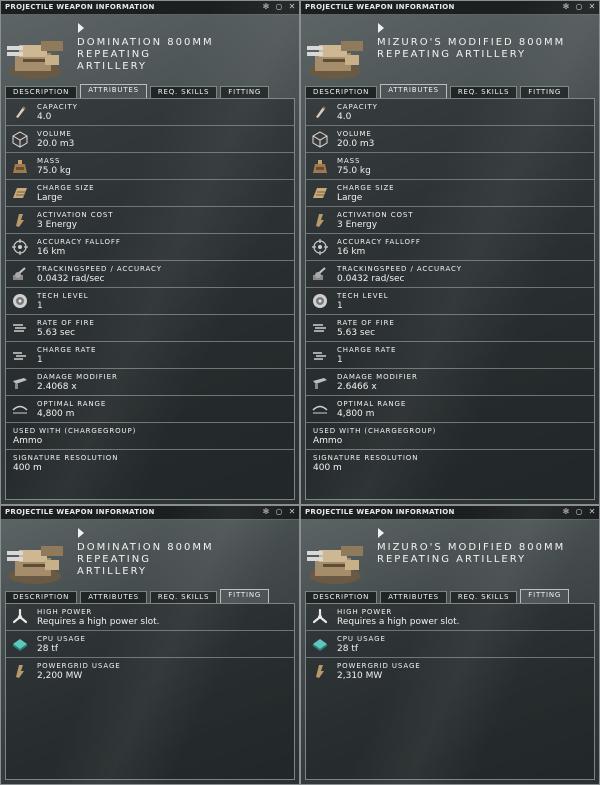 The width and height of the screenshot is (600, 785). Describe the element at coordinates (328, 441) in the screenshot. I see `attribute-value: Ammo` at that location.